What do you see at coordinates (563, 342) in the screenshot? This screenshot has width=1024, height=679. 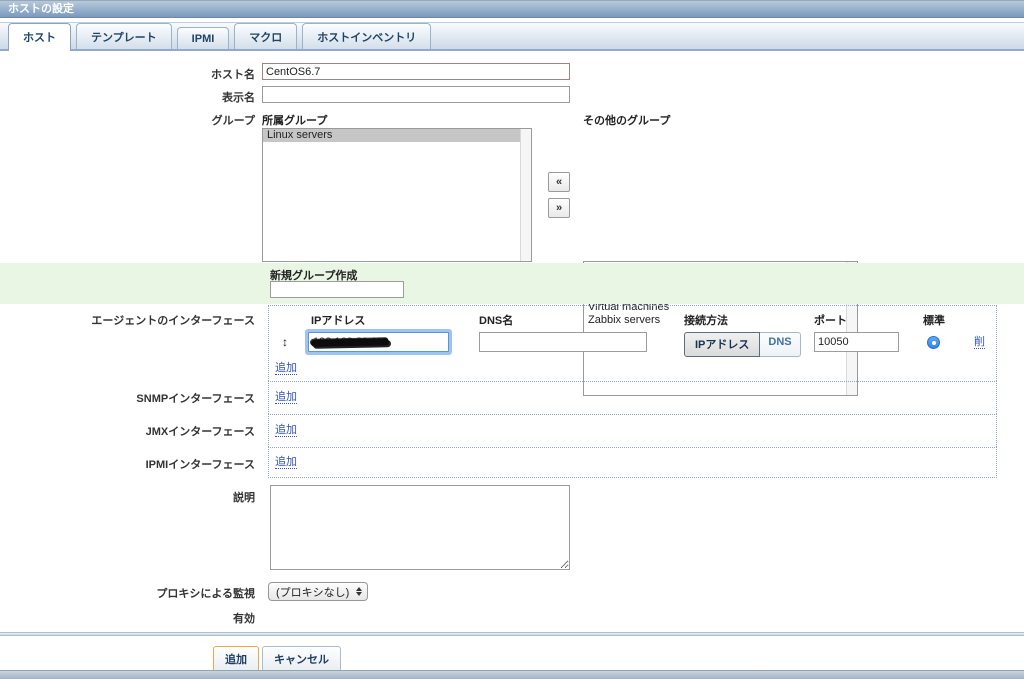 I see `dns-name-input` at bounding box center [563, 342].